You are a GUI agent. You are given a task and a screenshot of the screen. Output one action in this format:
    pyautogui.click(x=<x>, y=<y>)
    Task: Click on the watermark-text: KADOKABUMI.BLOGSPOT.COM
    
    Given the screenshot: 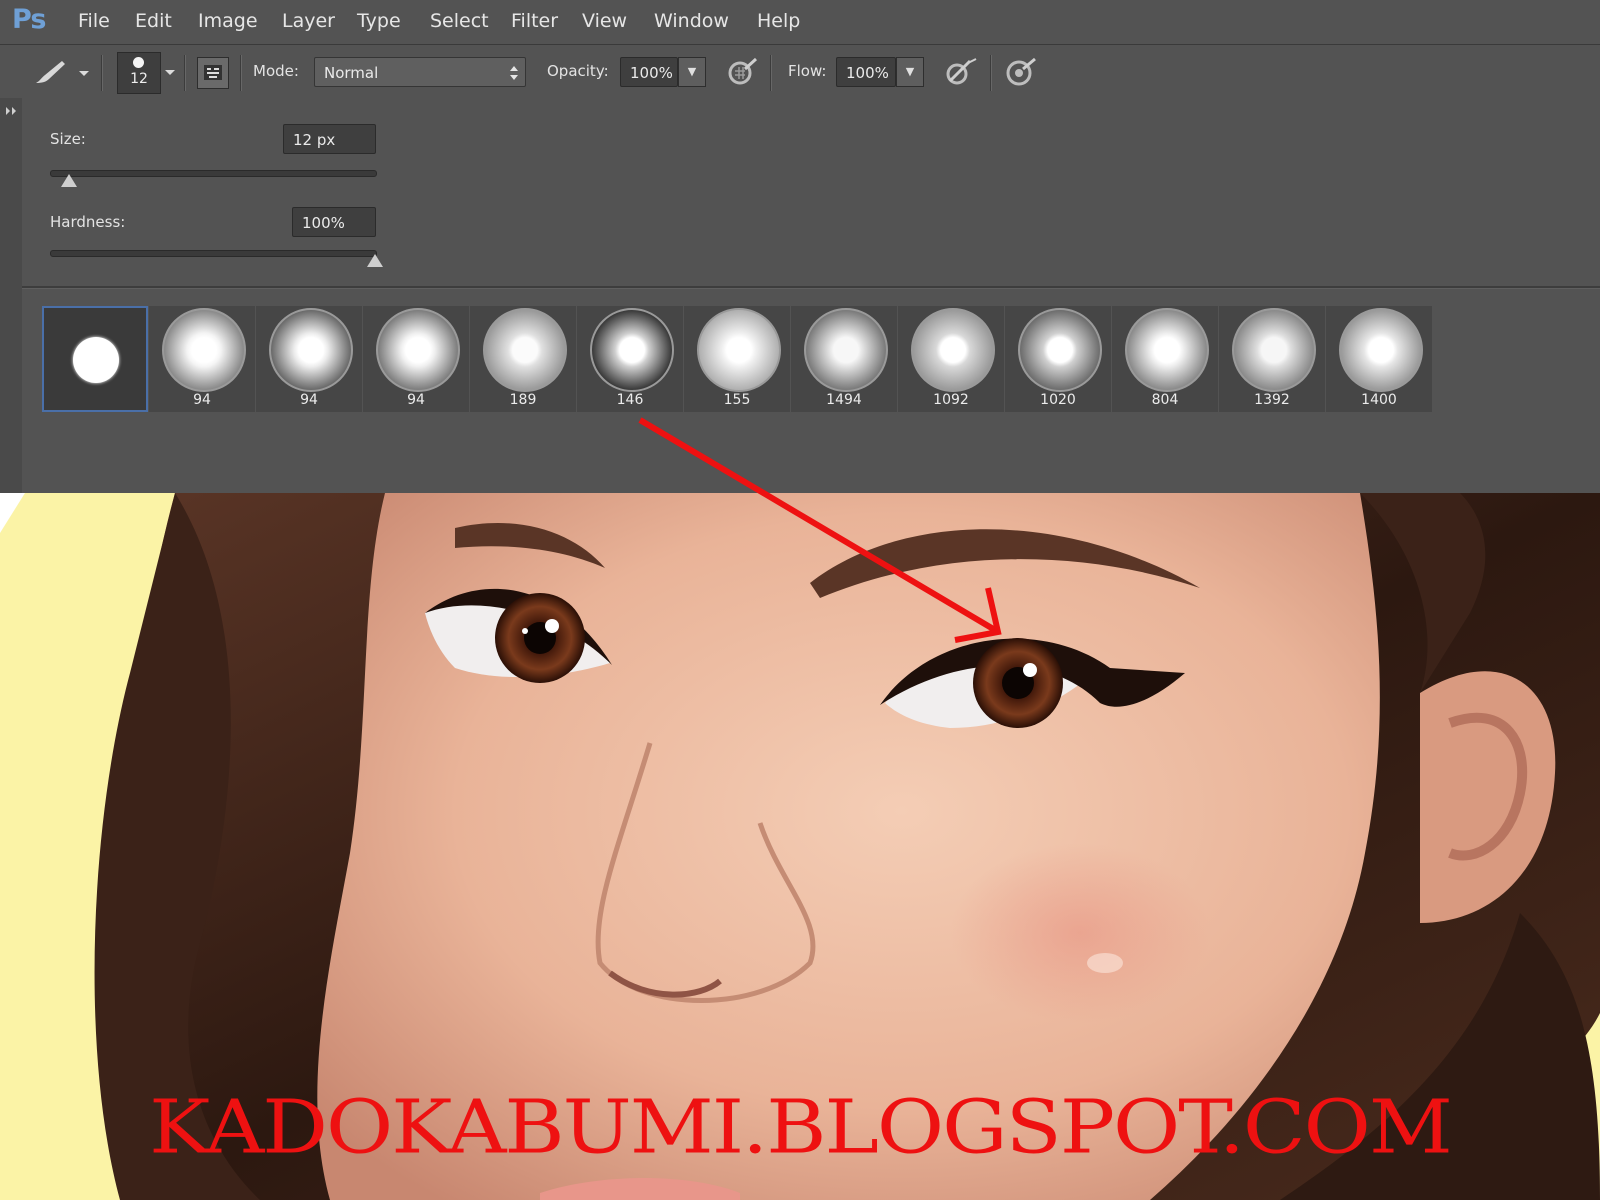 What is the action you would take?
    pyautogui.click(x=801, y=1127)
    